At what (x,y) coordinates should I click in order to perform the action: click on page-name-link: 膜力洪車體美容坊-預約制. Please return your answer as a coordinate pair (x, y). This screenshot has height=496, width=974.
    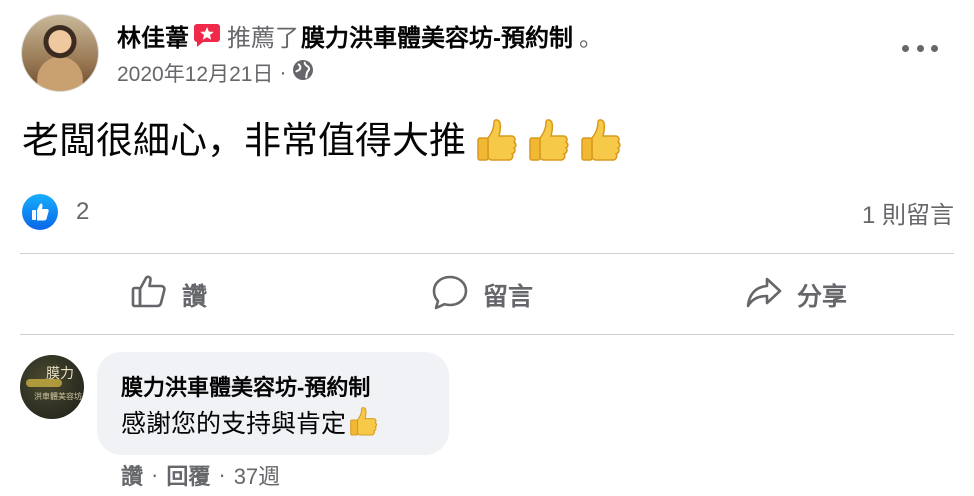
    Looking at the image, I should click on (437, 35).